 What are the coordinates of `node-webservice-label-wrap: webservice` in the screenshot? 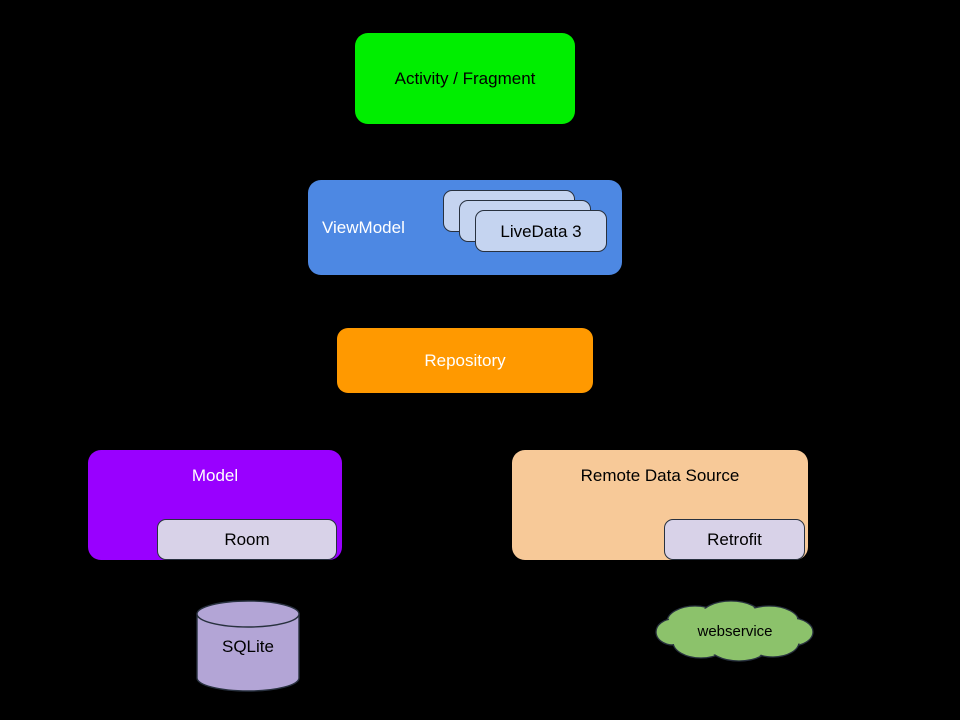 It's located at (735, 631).